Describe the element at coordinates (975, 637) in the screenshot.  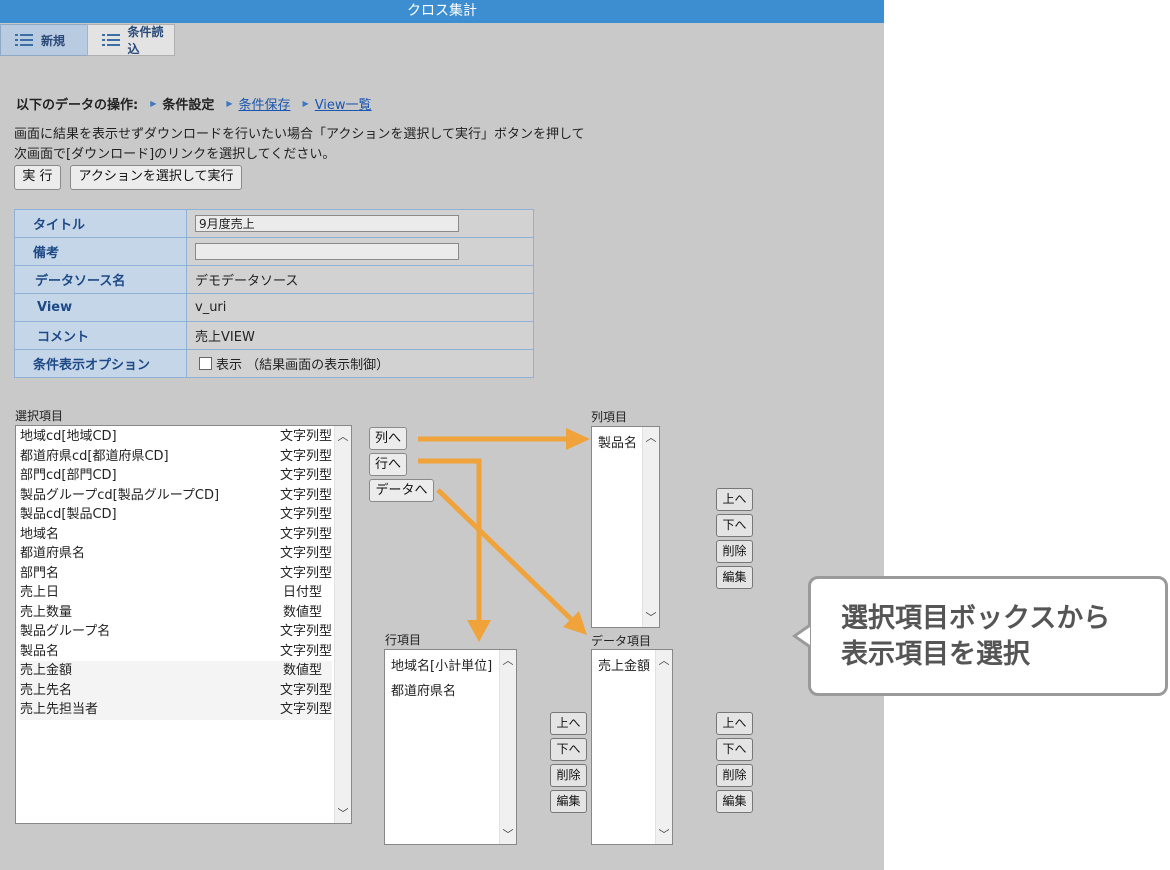
I see `callout-text: 選択項目ボックスから 表示項目を選択` at that location.